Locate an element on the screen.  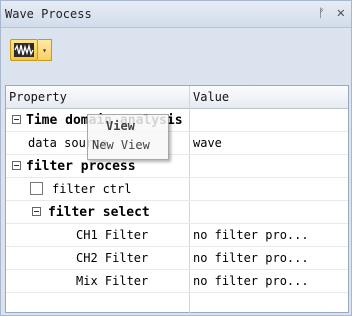
category-row-time-domain: Time domain analysis is located at coordinates (177, 120).